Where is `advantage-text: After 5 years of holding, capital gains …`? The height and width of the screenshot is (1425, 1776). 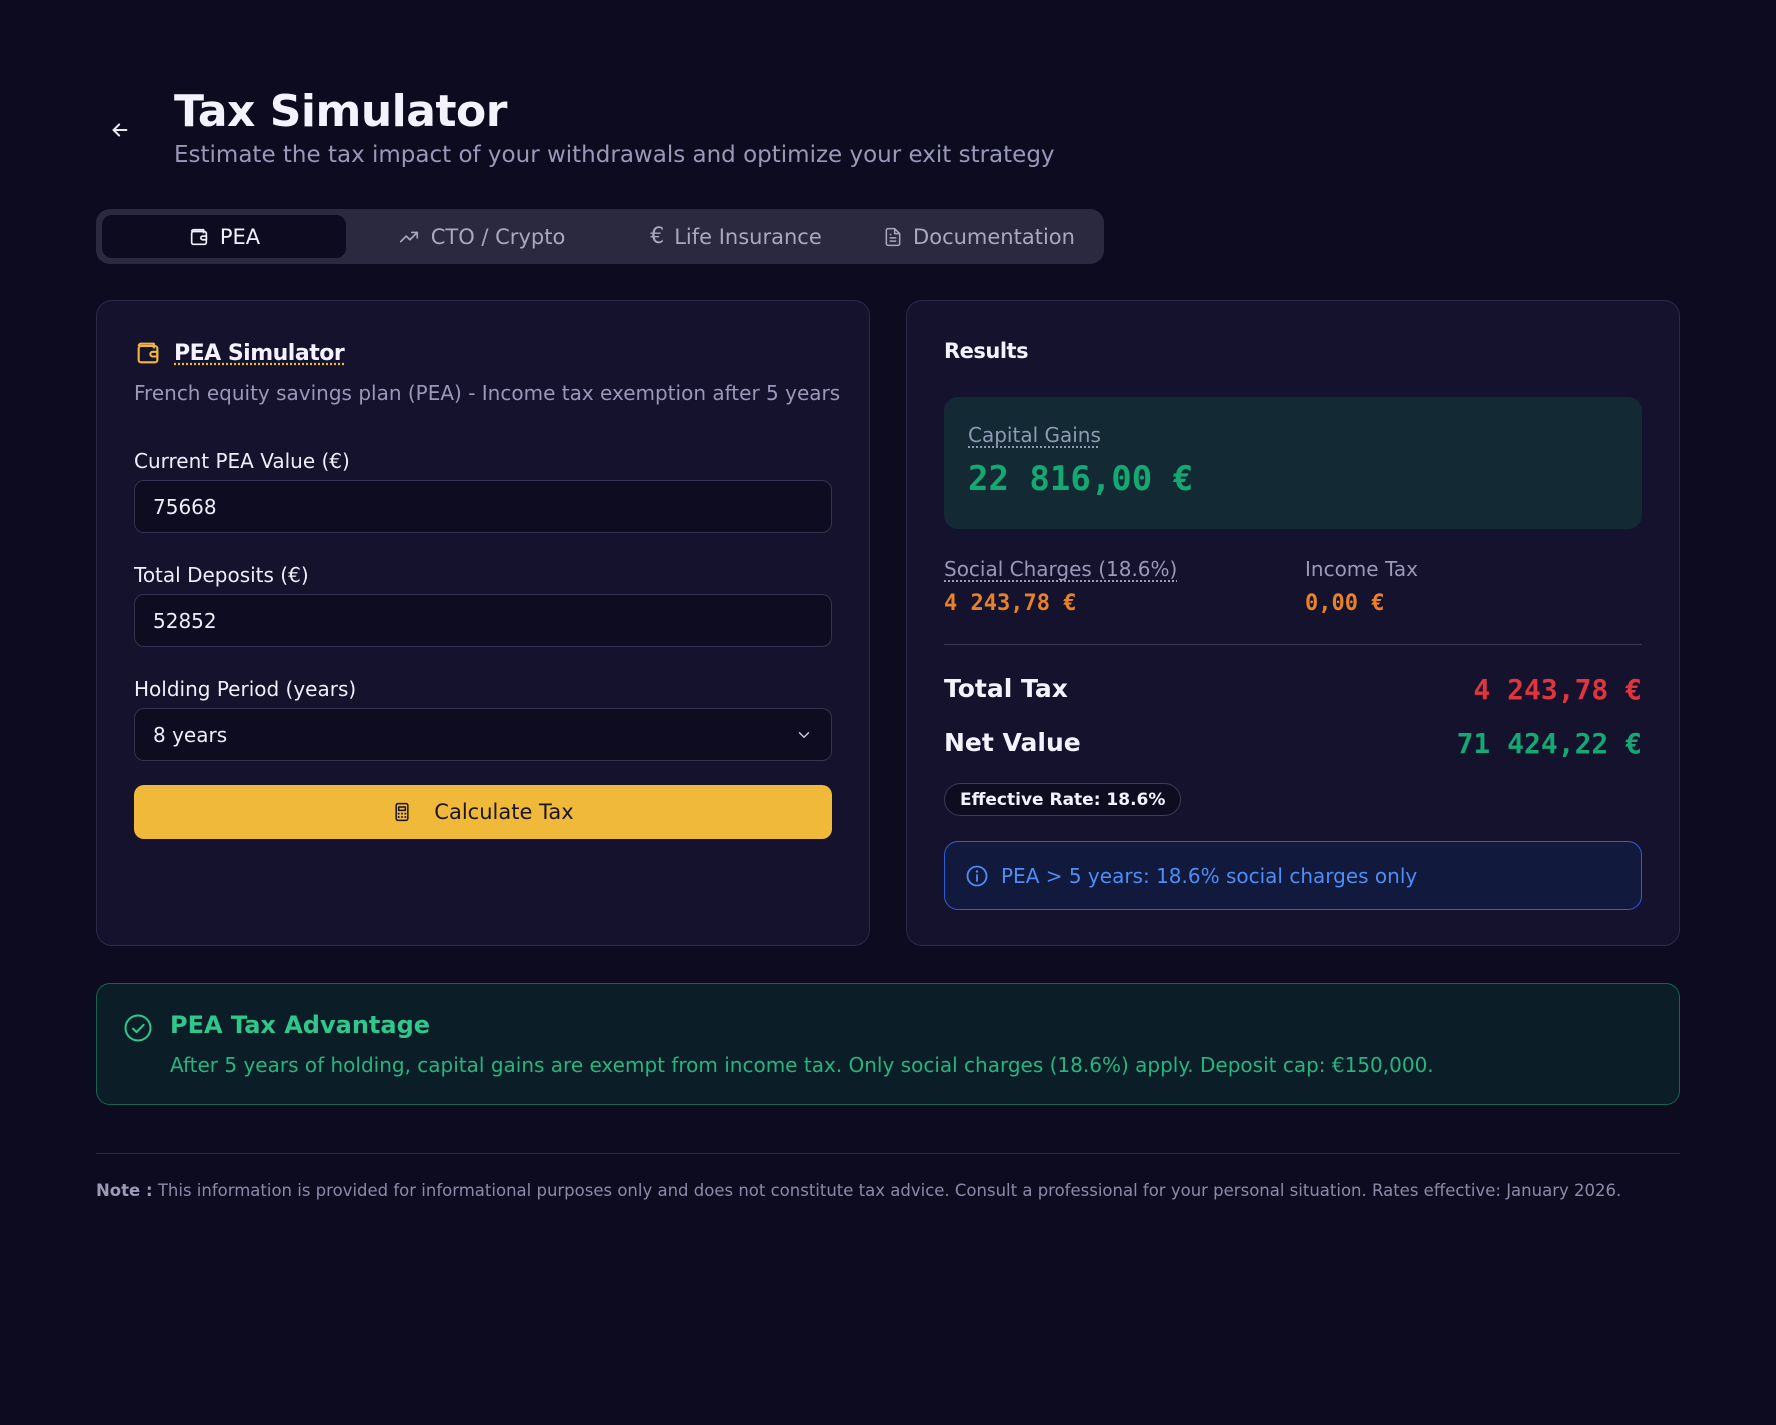 advantage-text: After 5 years of holding, capital gains … is located at coordinates (802, 1065).